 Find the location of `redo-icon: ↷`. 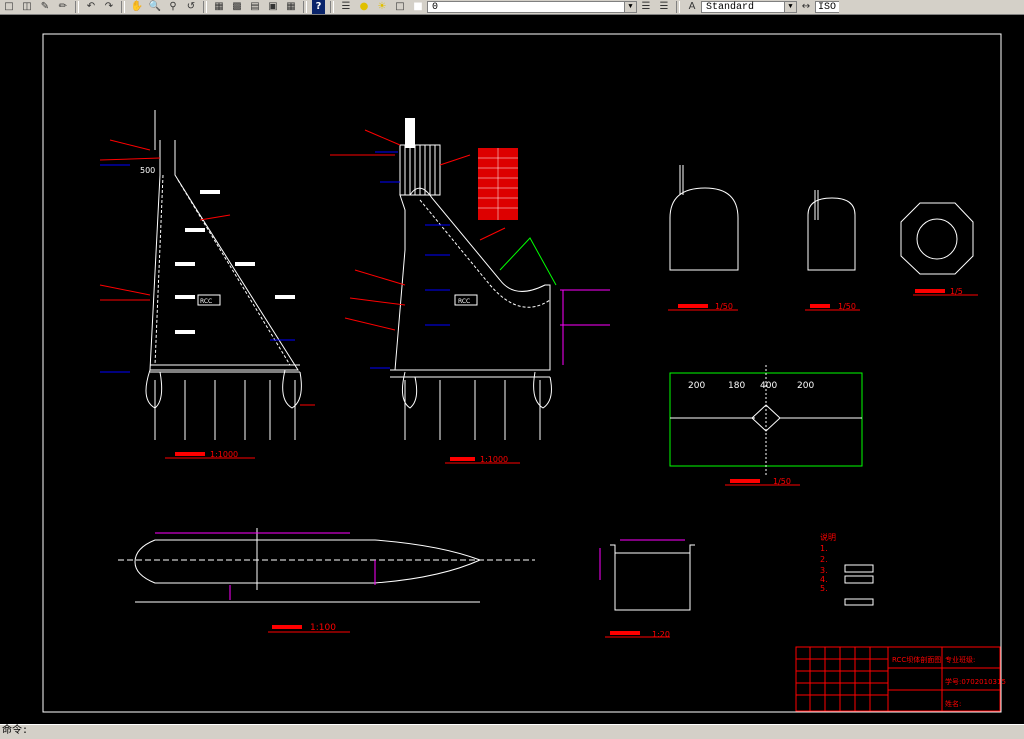

redo-icon: ↷ is located at coordinates (109, 7).